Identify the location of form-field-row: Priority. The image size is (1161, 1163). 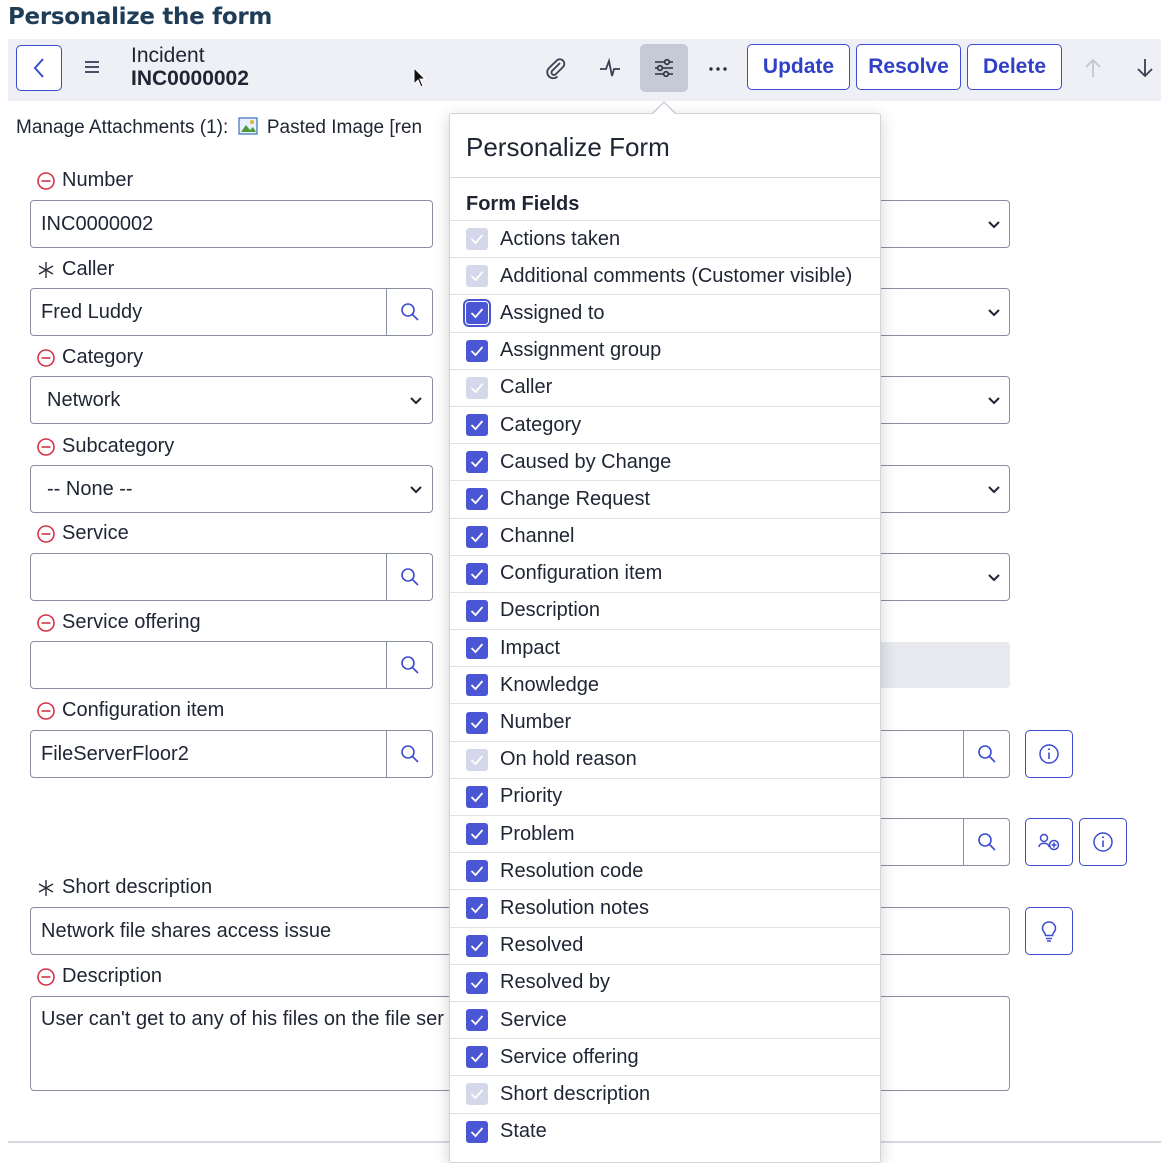
(665, 796).